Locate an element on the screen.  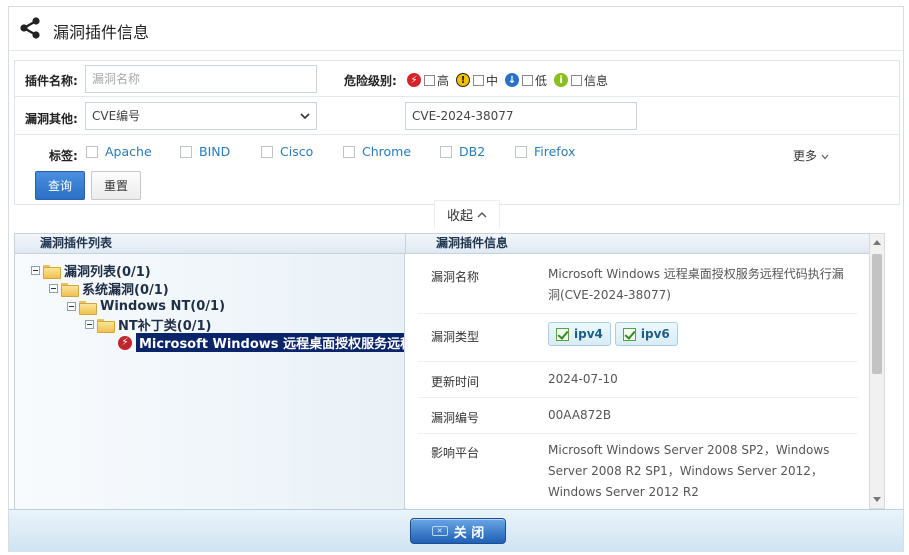
low-risk-label: 低 is located at coordinates (541, 80).